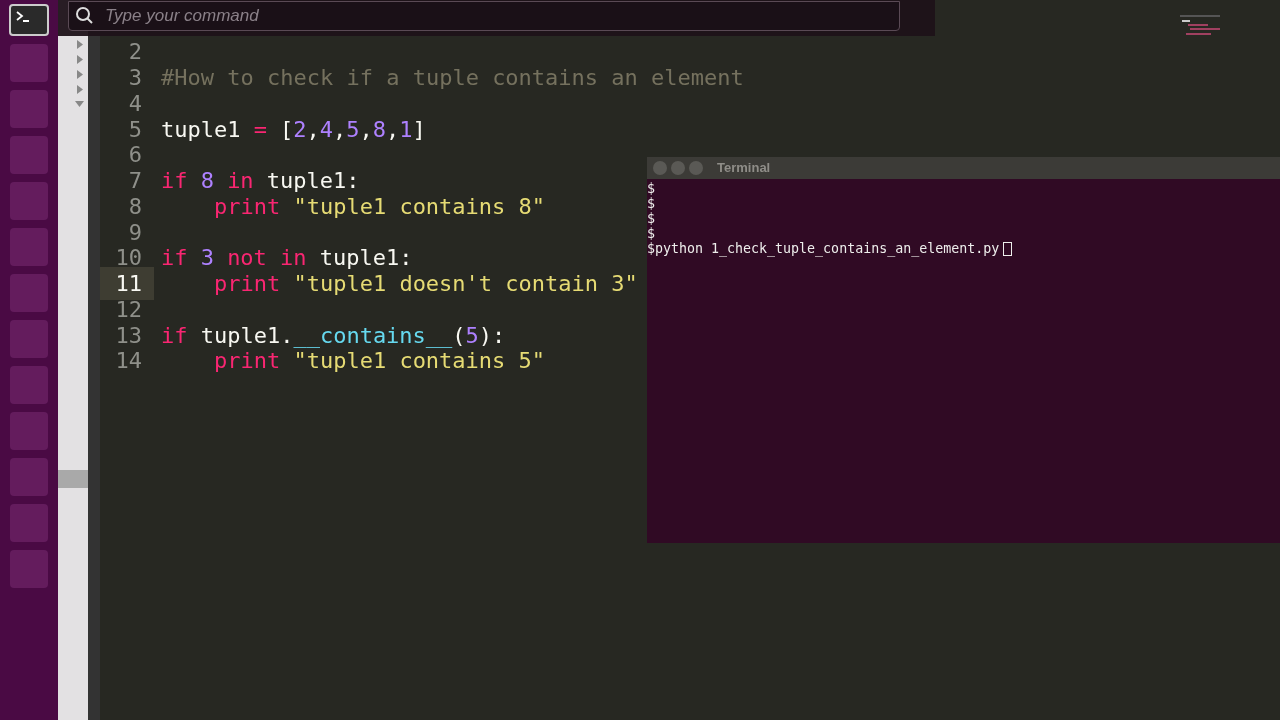 The width and height of the screenshot is (1280, 720). What do you see at coordinates (1008, 248) in the screenshot?
I see `text-cursor` at bounding box center [1008, 248].